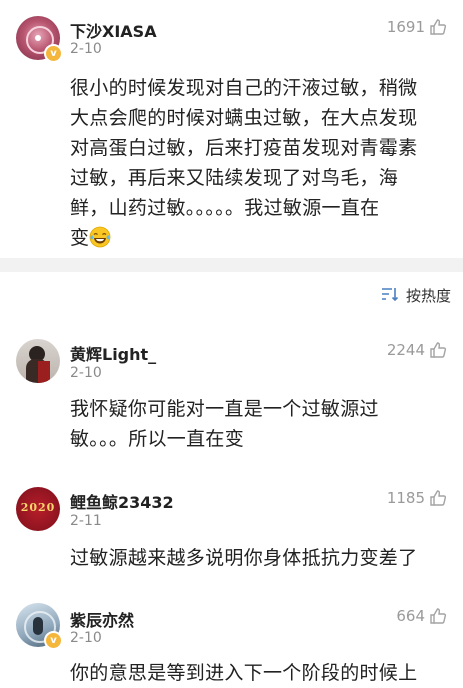 Image resolution: width=463 pixels, height=688 pixels. I want to click on post-date: 2-10, so click(86, 49).